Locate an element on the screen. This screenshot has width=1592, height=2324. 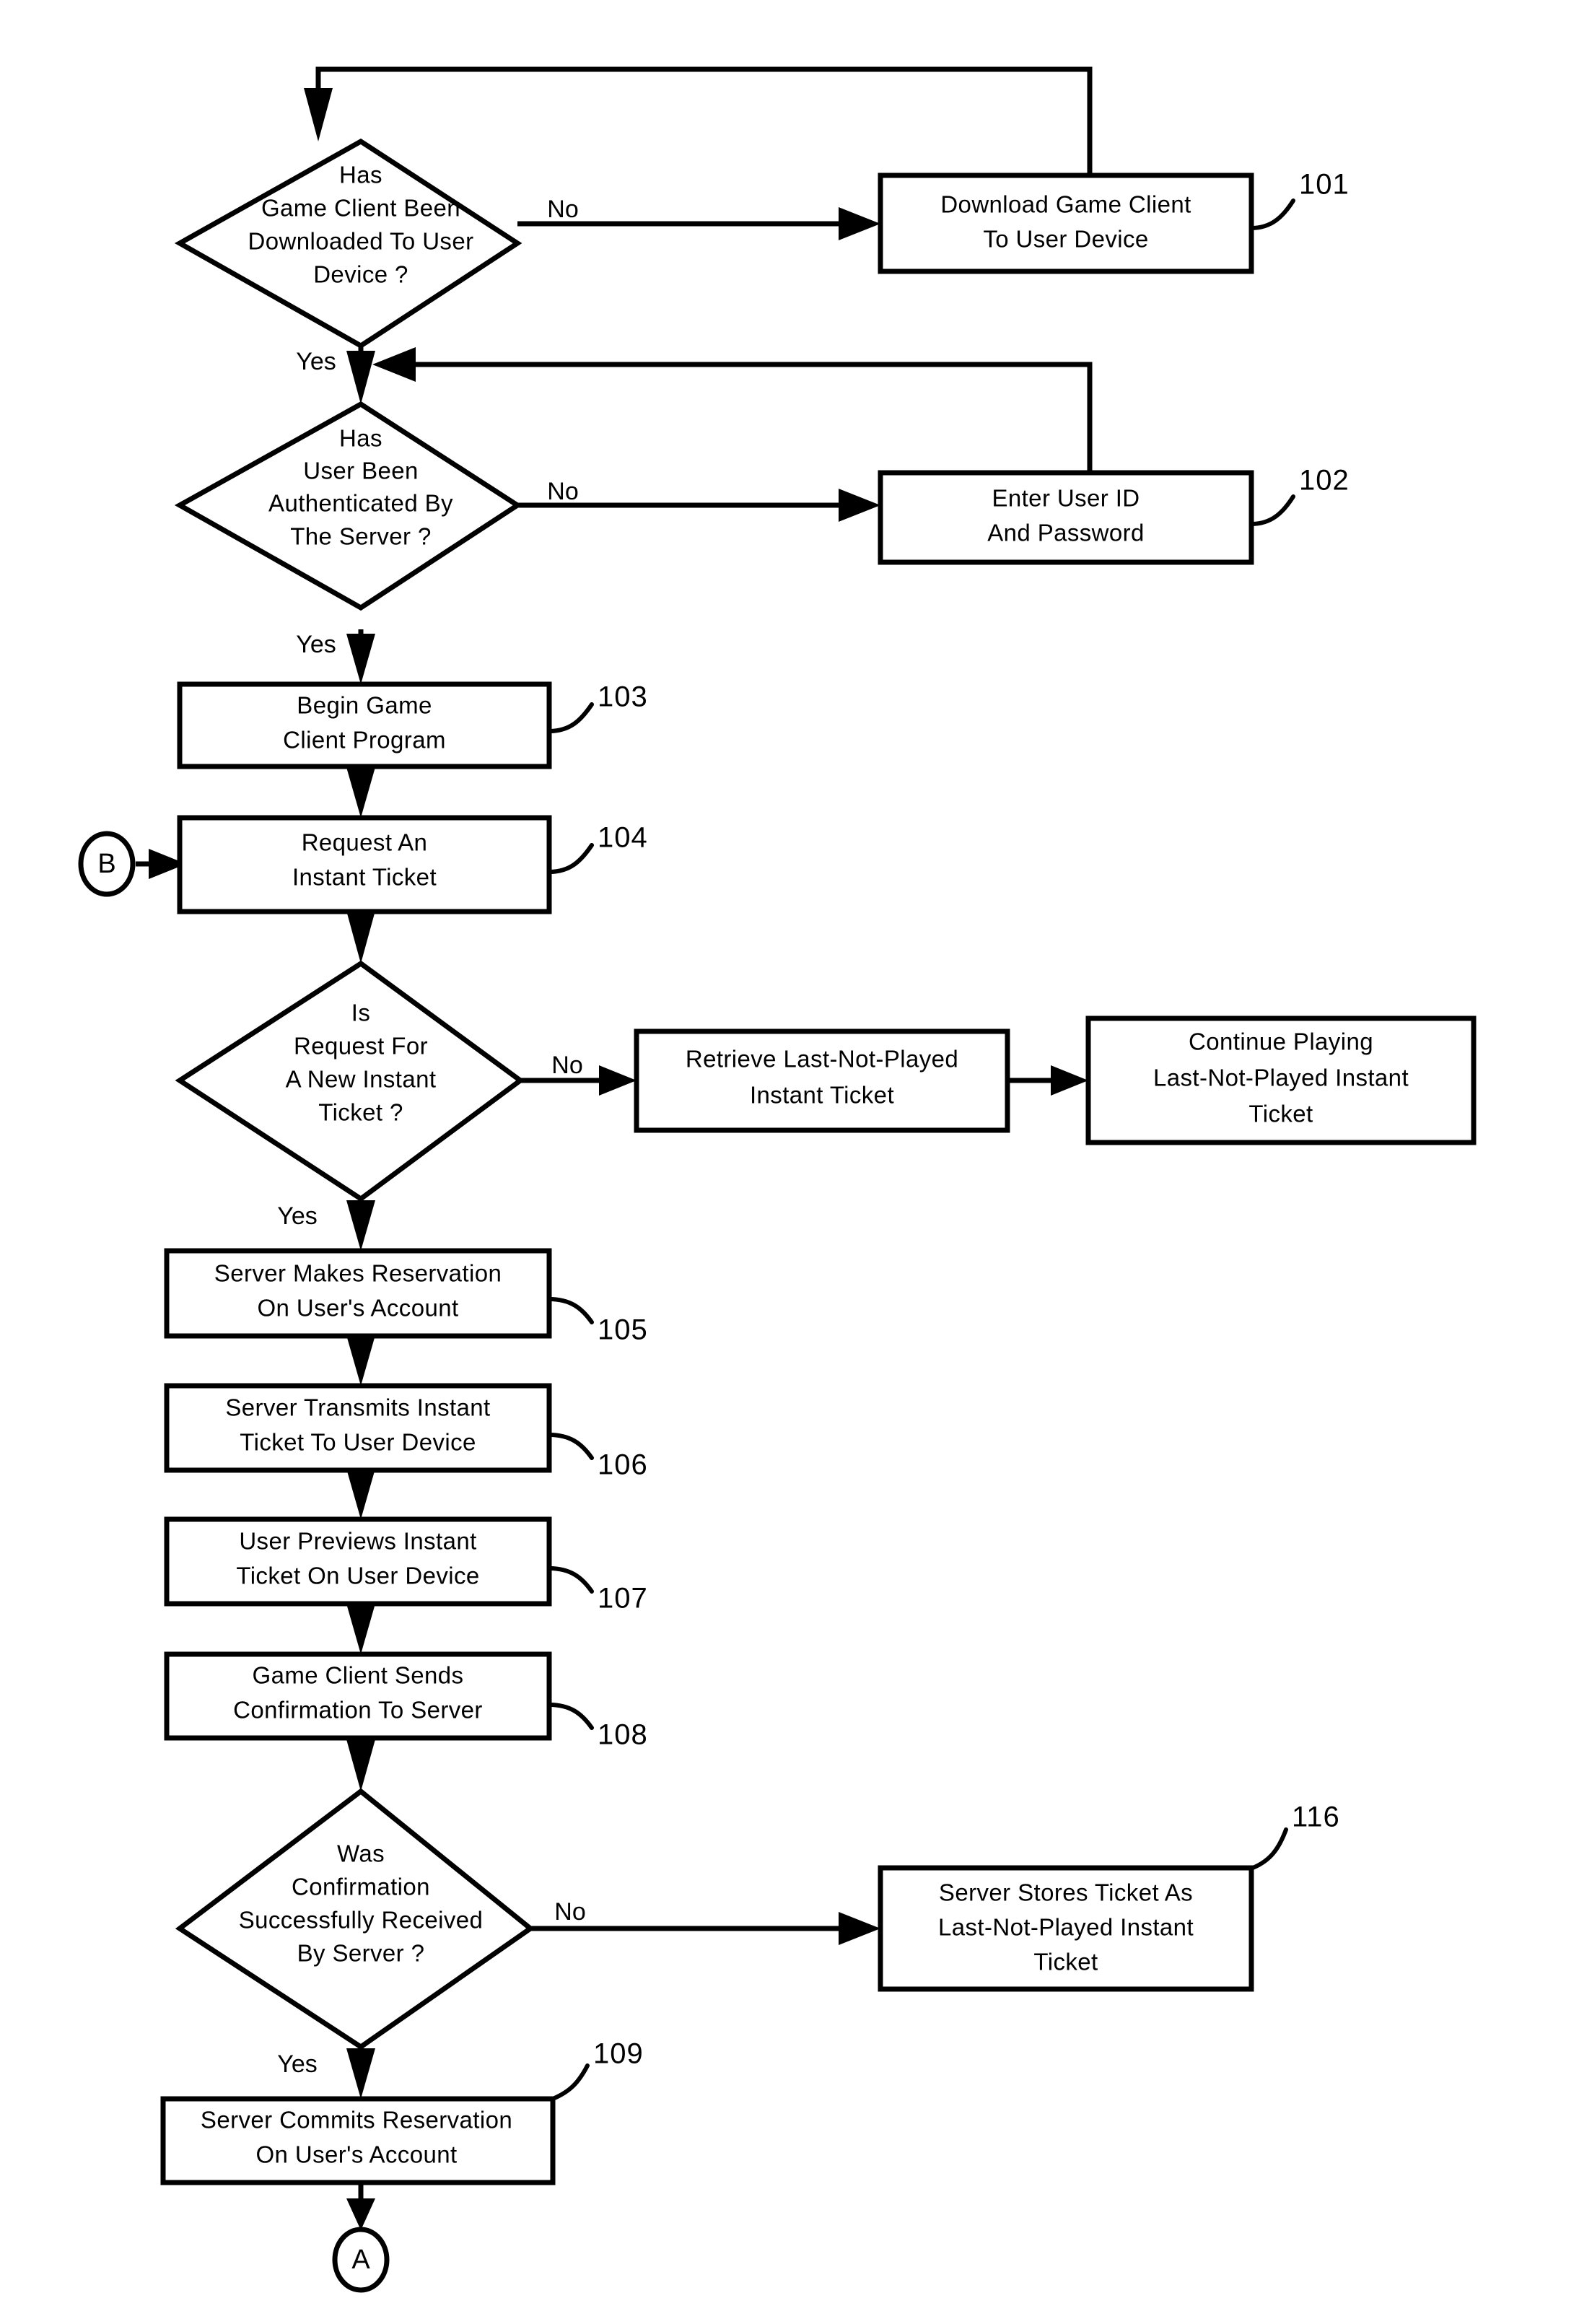
process-line: Server Stores Ticket As is located at coordinates (1066, 1892).